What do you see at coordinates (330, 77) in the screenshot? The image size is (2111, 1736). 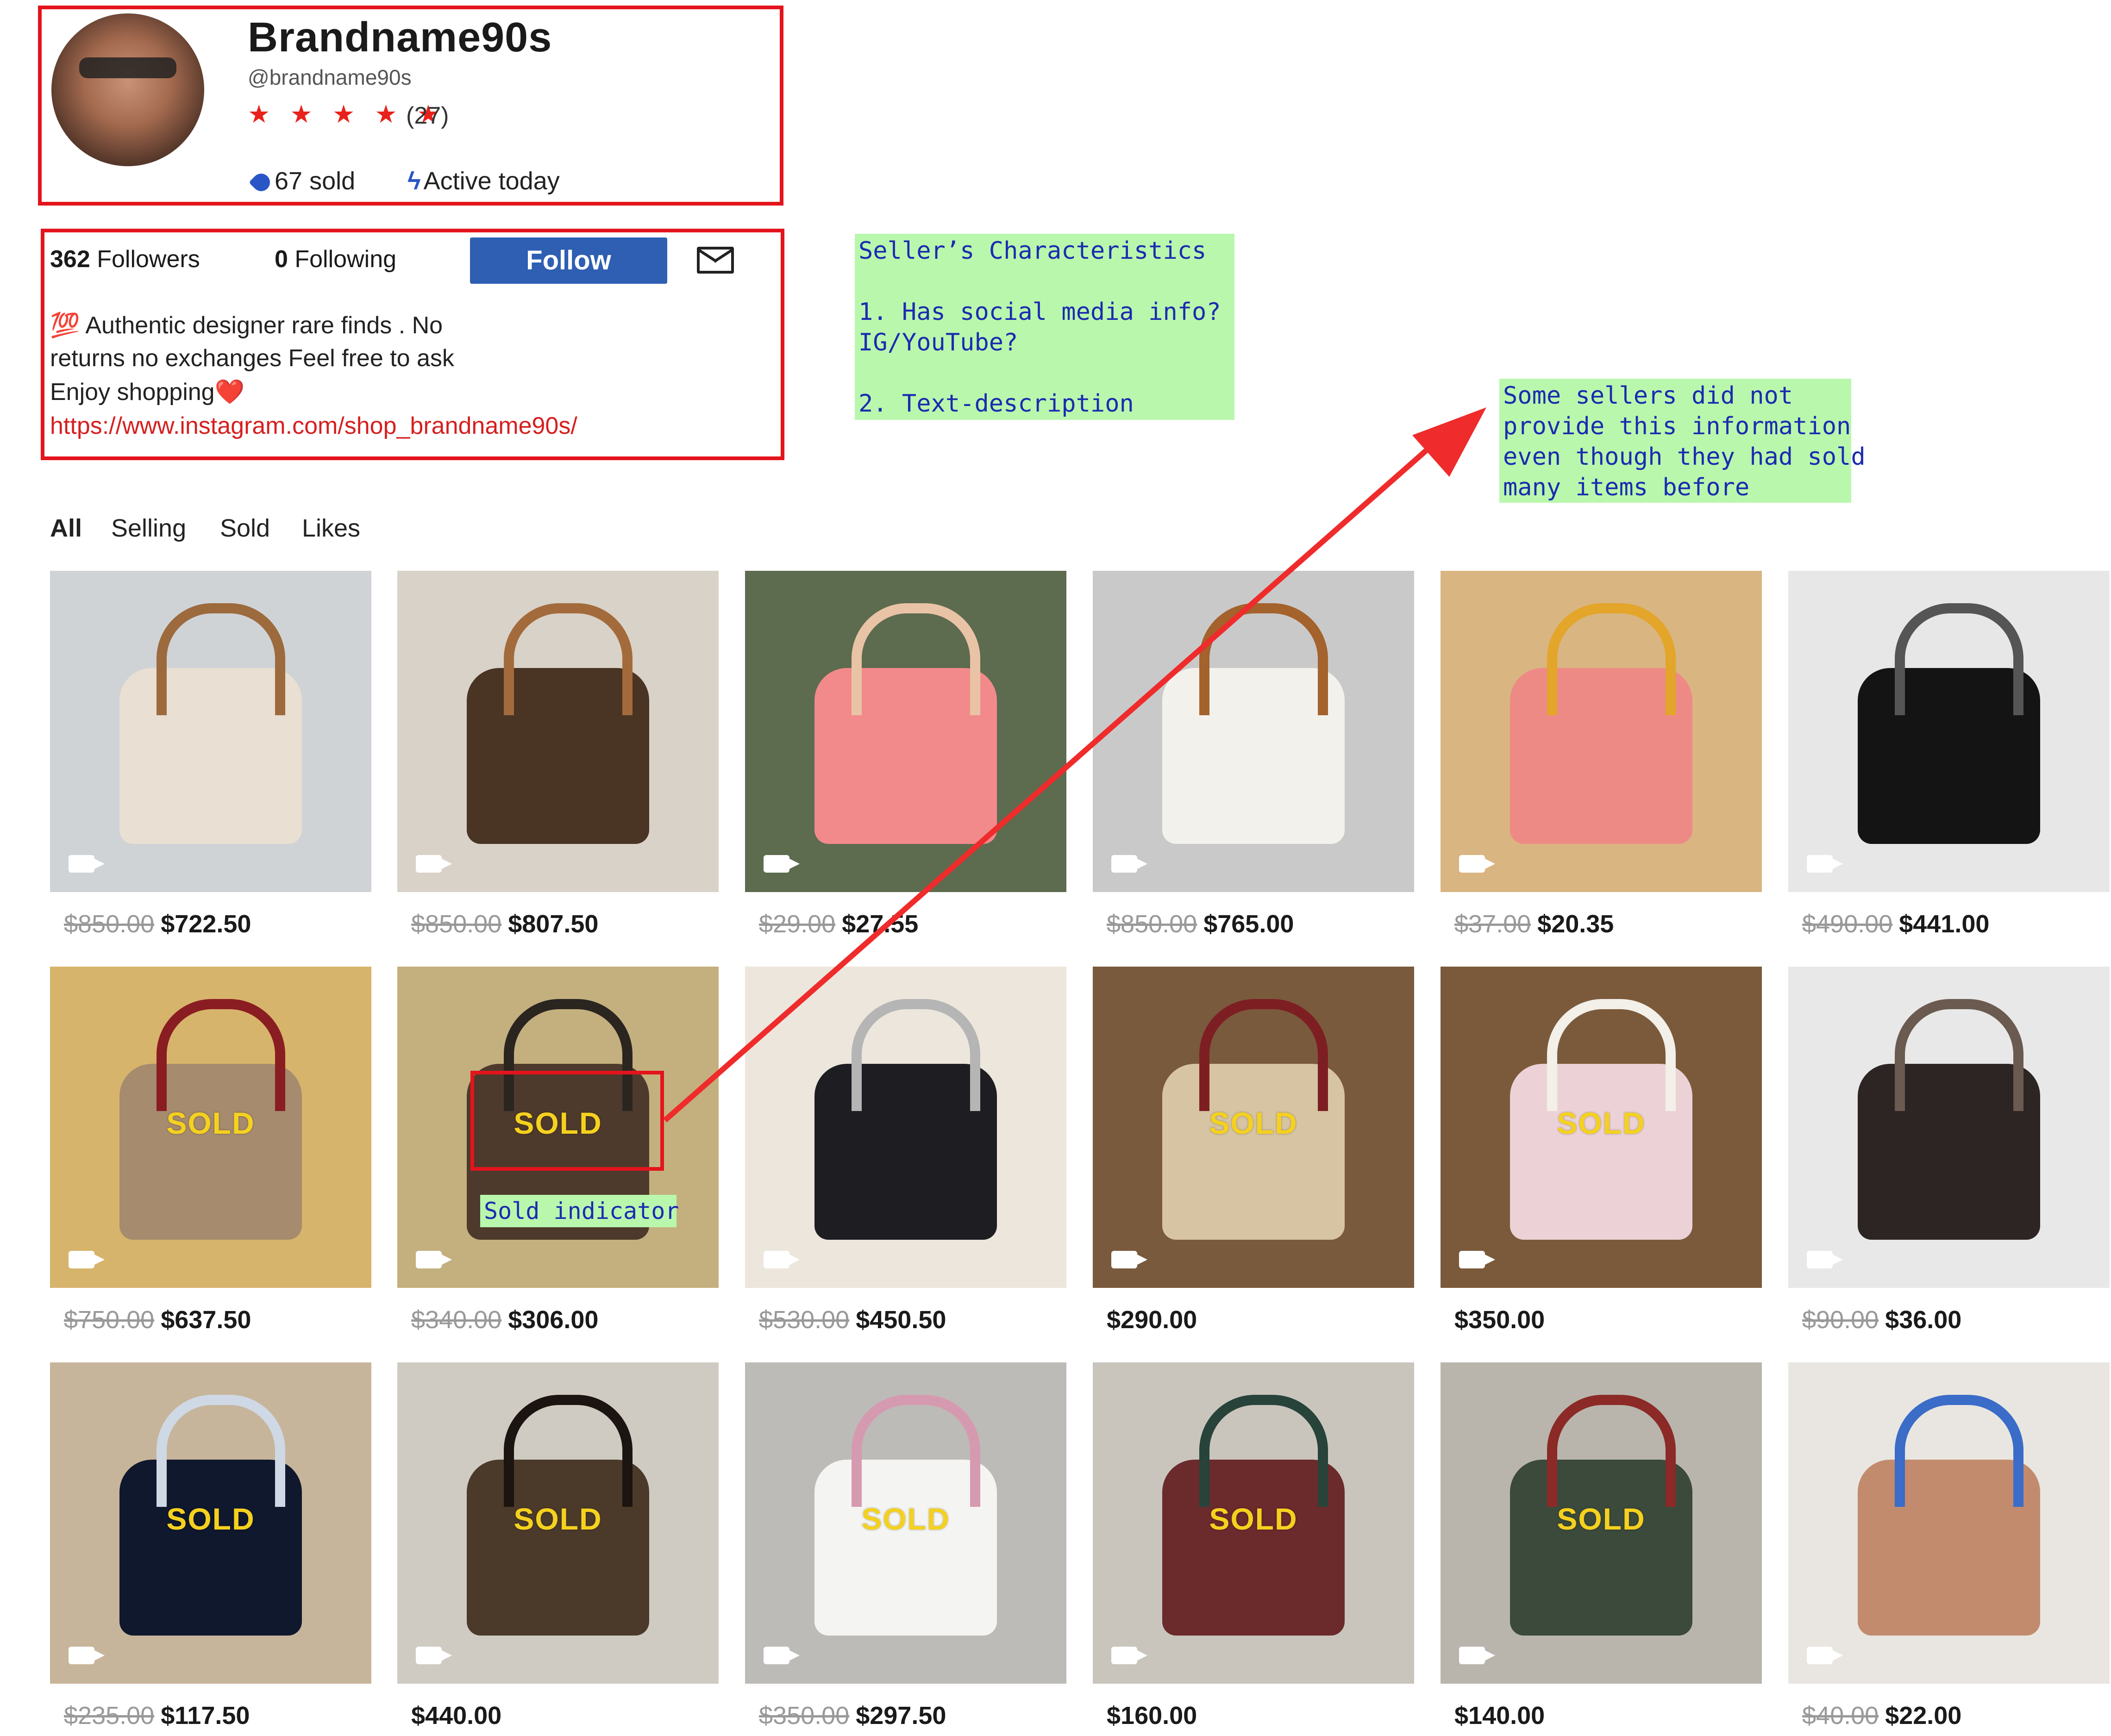 I see `seller-handle: @brandname90s` at bounding box center [330, 77].